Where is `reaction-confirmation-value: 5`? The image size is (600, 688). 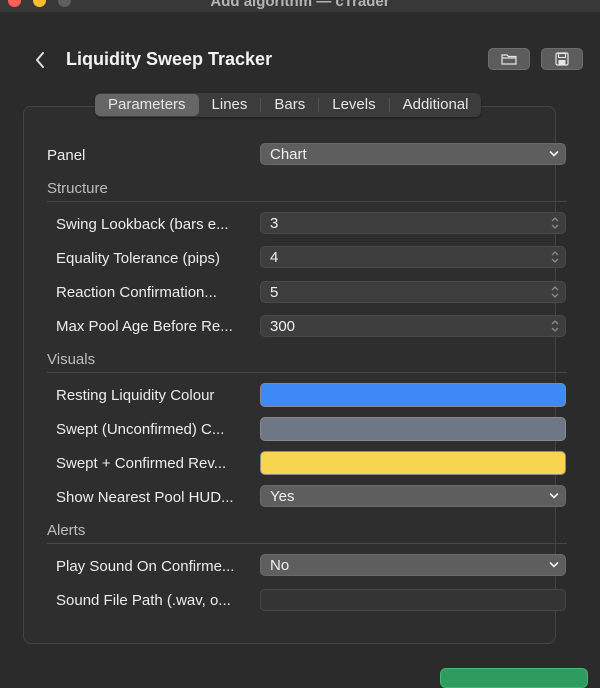
reaction-confirmation-value: 5 is located at coordinates (274, 292).